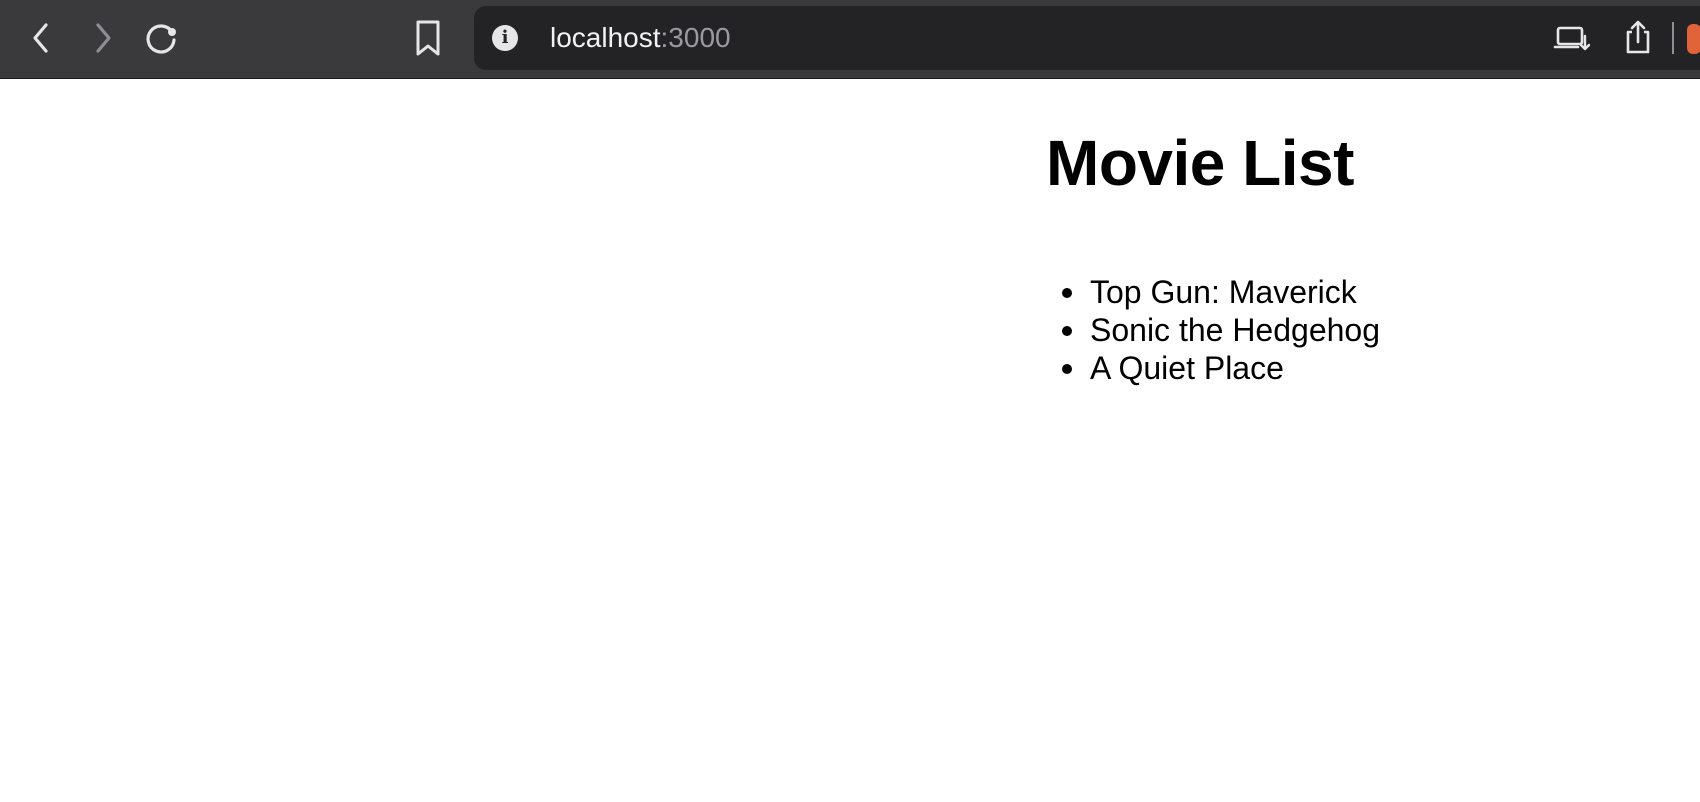 The image size is (1700, 802). I want to click on bookmark-icon, so click(428, 38).